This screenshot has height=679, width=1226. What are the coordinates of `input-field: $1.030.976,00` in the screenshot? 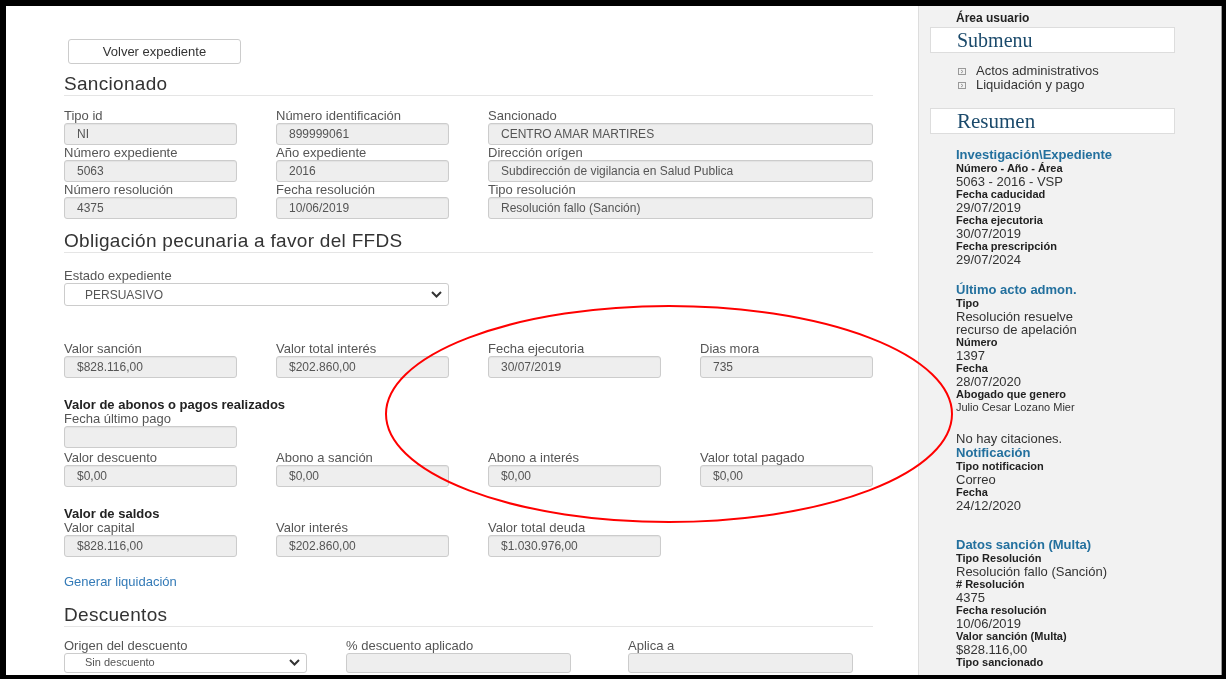 It's located at (574, 546).